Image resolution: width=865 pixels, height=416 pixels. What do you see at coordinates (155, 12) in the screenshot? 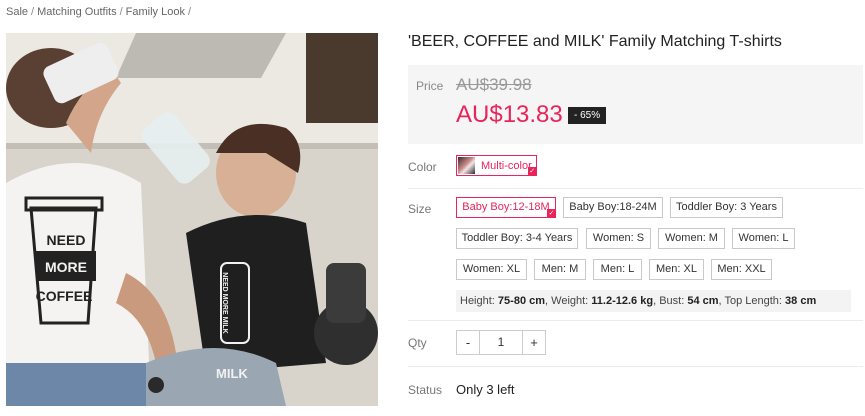
I see `breadcrumb-family-look: Family Look` at bounding box center [155, 12].